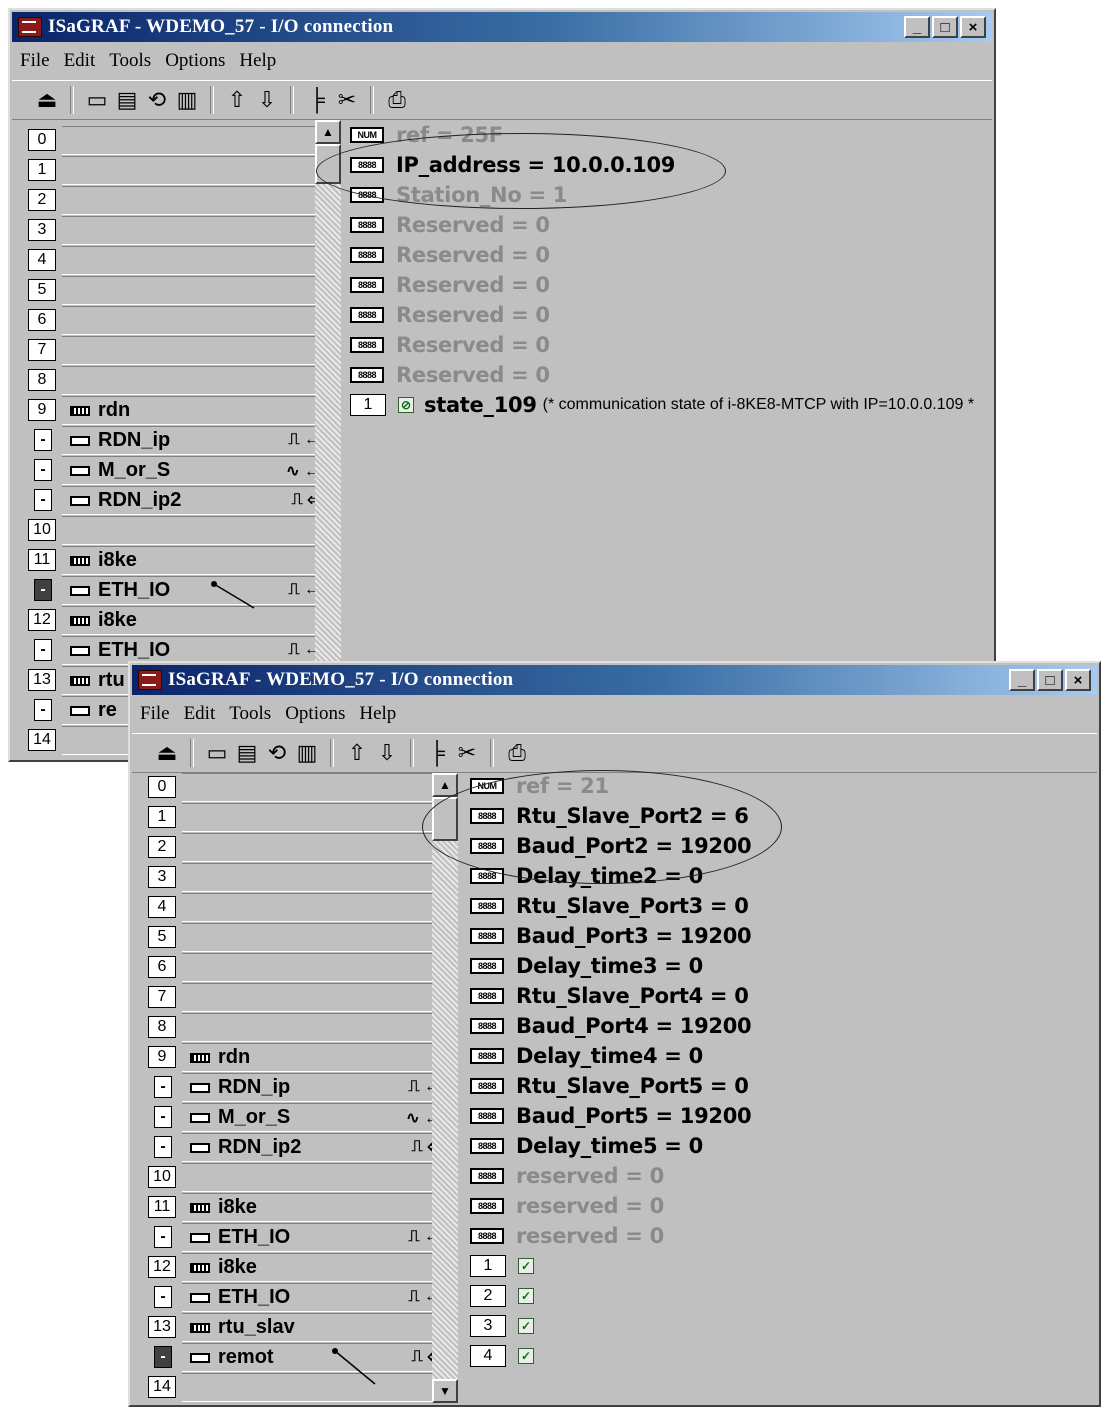 The width and height of the screenshot is (1101, 1407). I want to click on parameter-row: 8888 Baud_Port4 = 19200, so click(611, 1026).